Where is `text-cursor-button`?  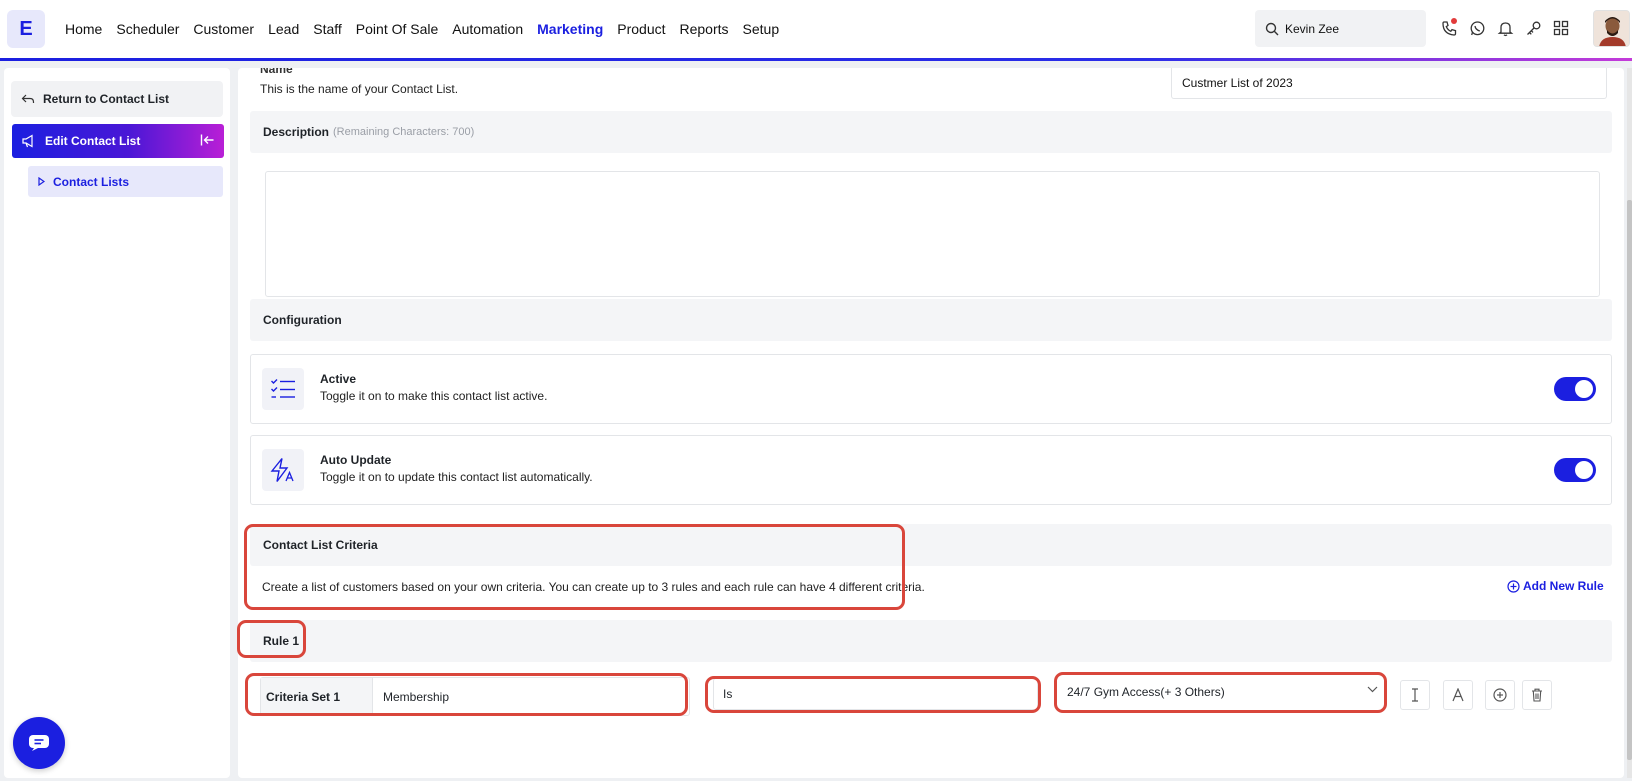 text-cursor-button is located at coordinates (1415, 695).